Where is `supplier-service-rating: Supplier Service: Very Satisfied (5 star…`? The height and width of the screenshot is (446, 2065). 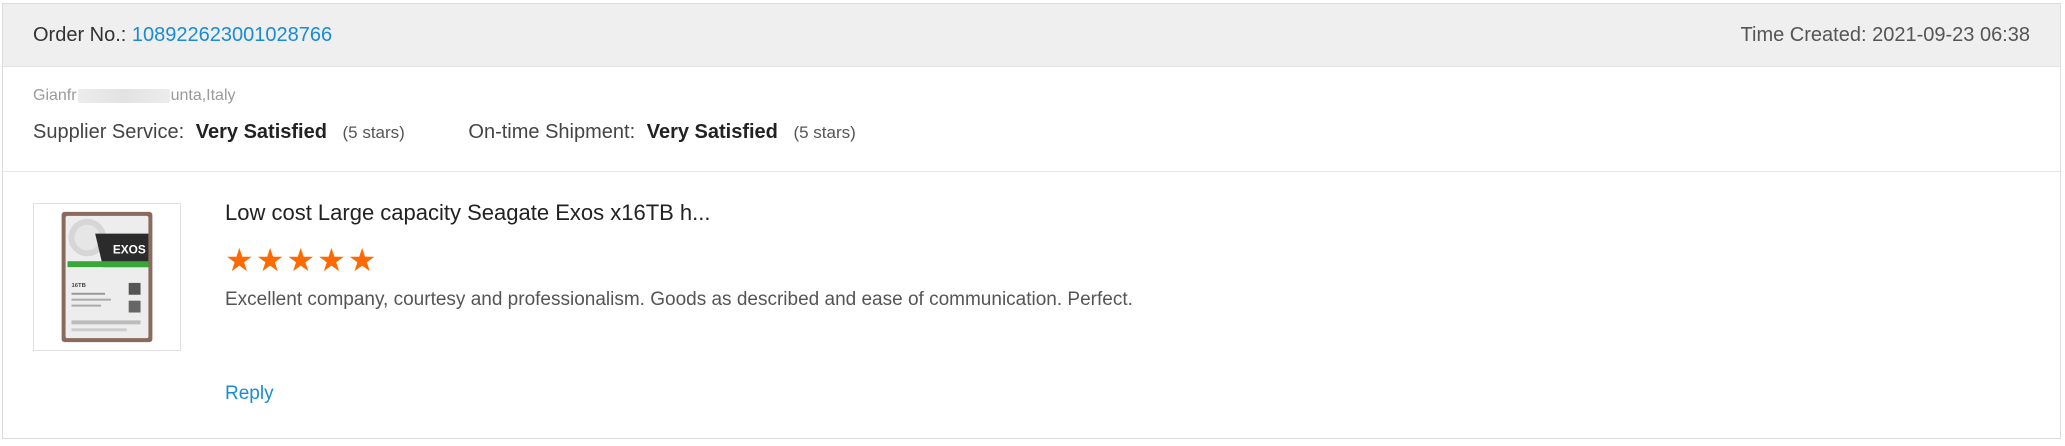 supplier-service-rating: Supplier Service: Very Satisfied (5 star… is located at coordinates (219, 132).